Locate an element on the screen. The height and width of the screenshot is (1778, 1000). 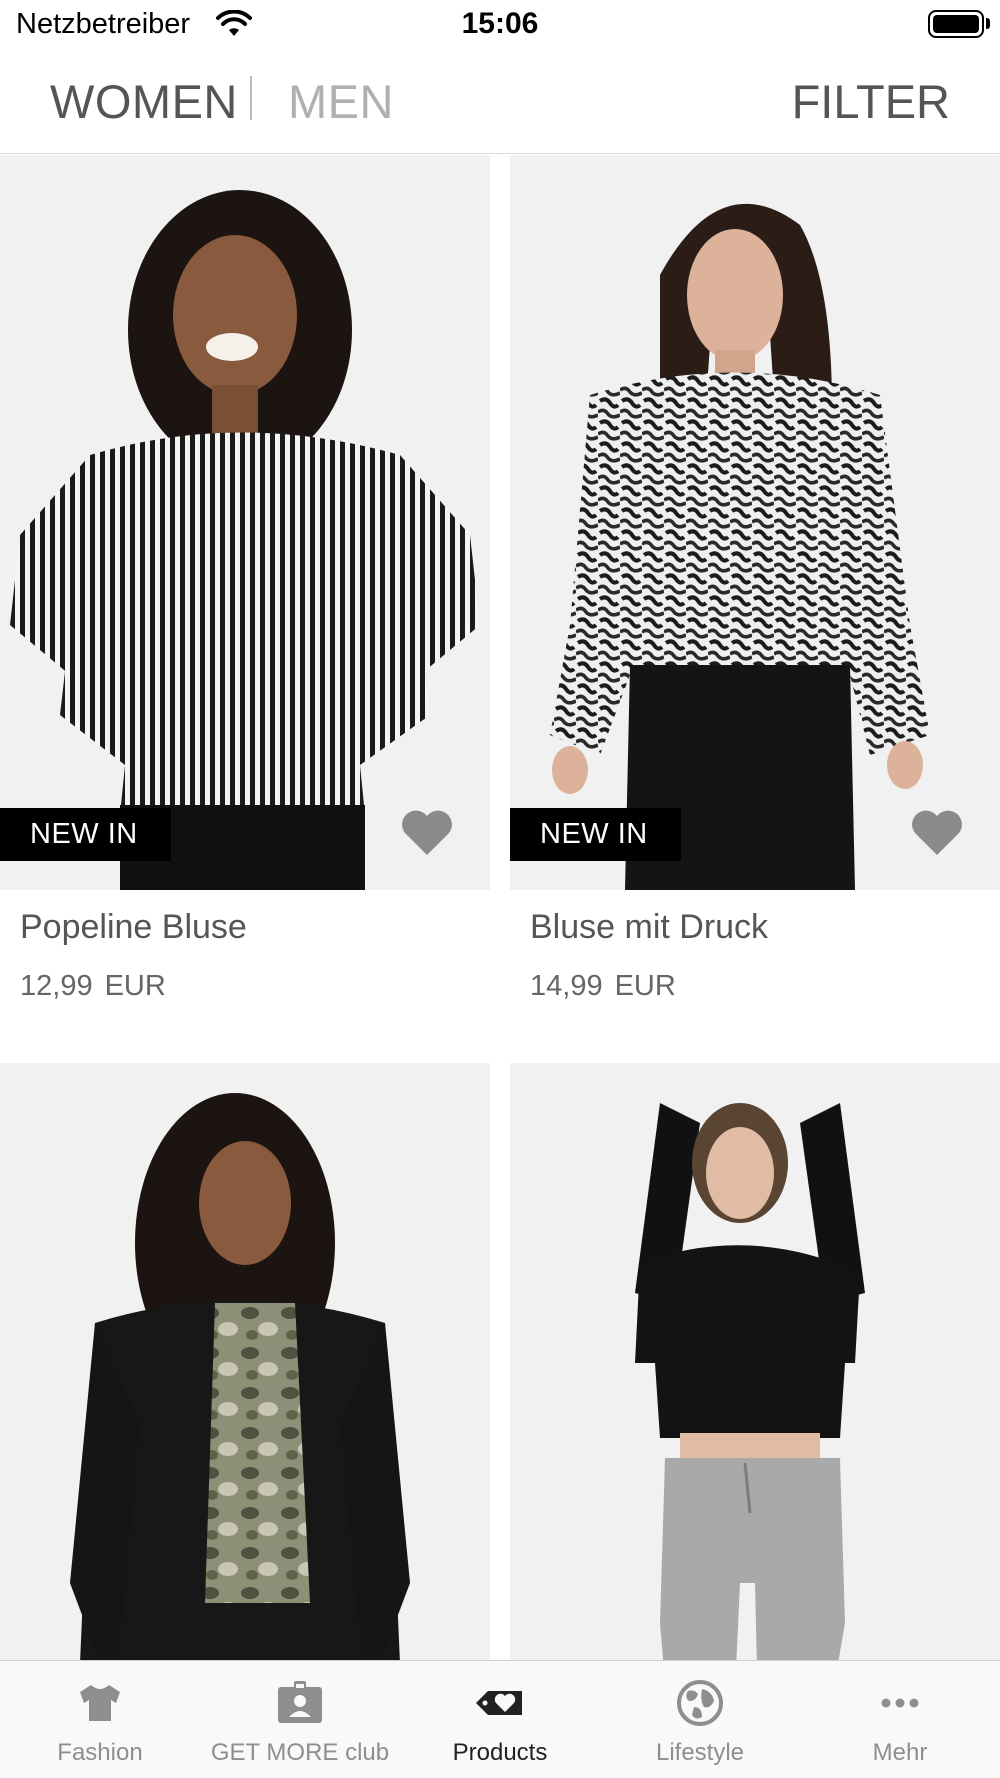
tab-fashion: Fashion is located at coordinates (100, 1719).